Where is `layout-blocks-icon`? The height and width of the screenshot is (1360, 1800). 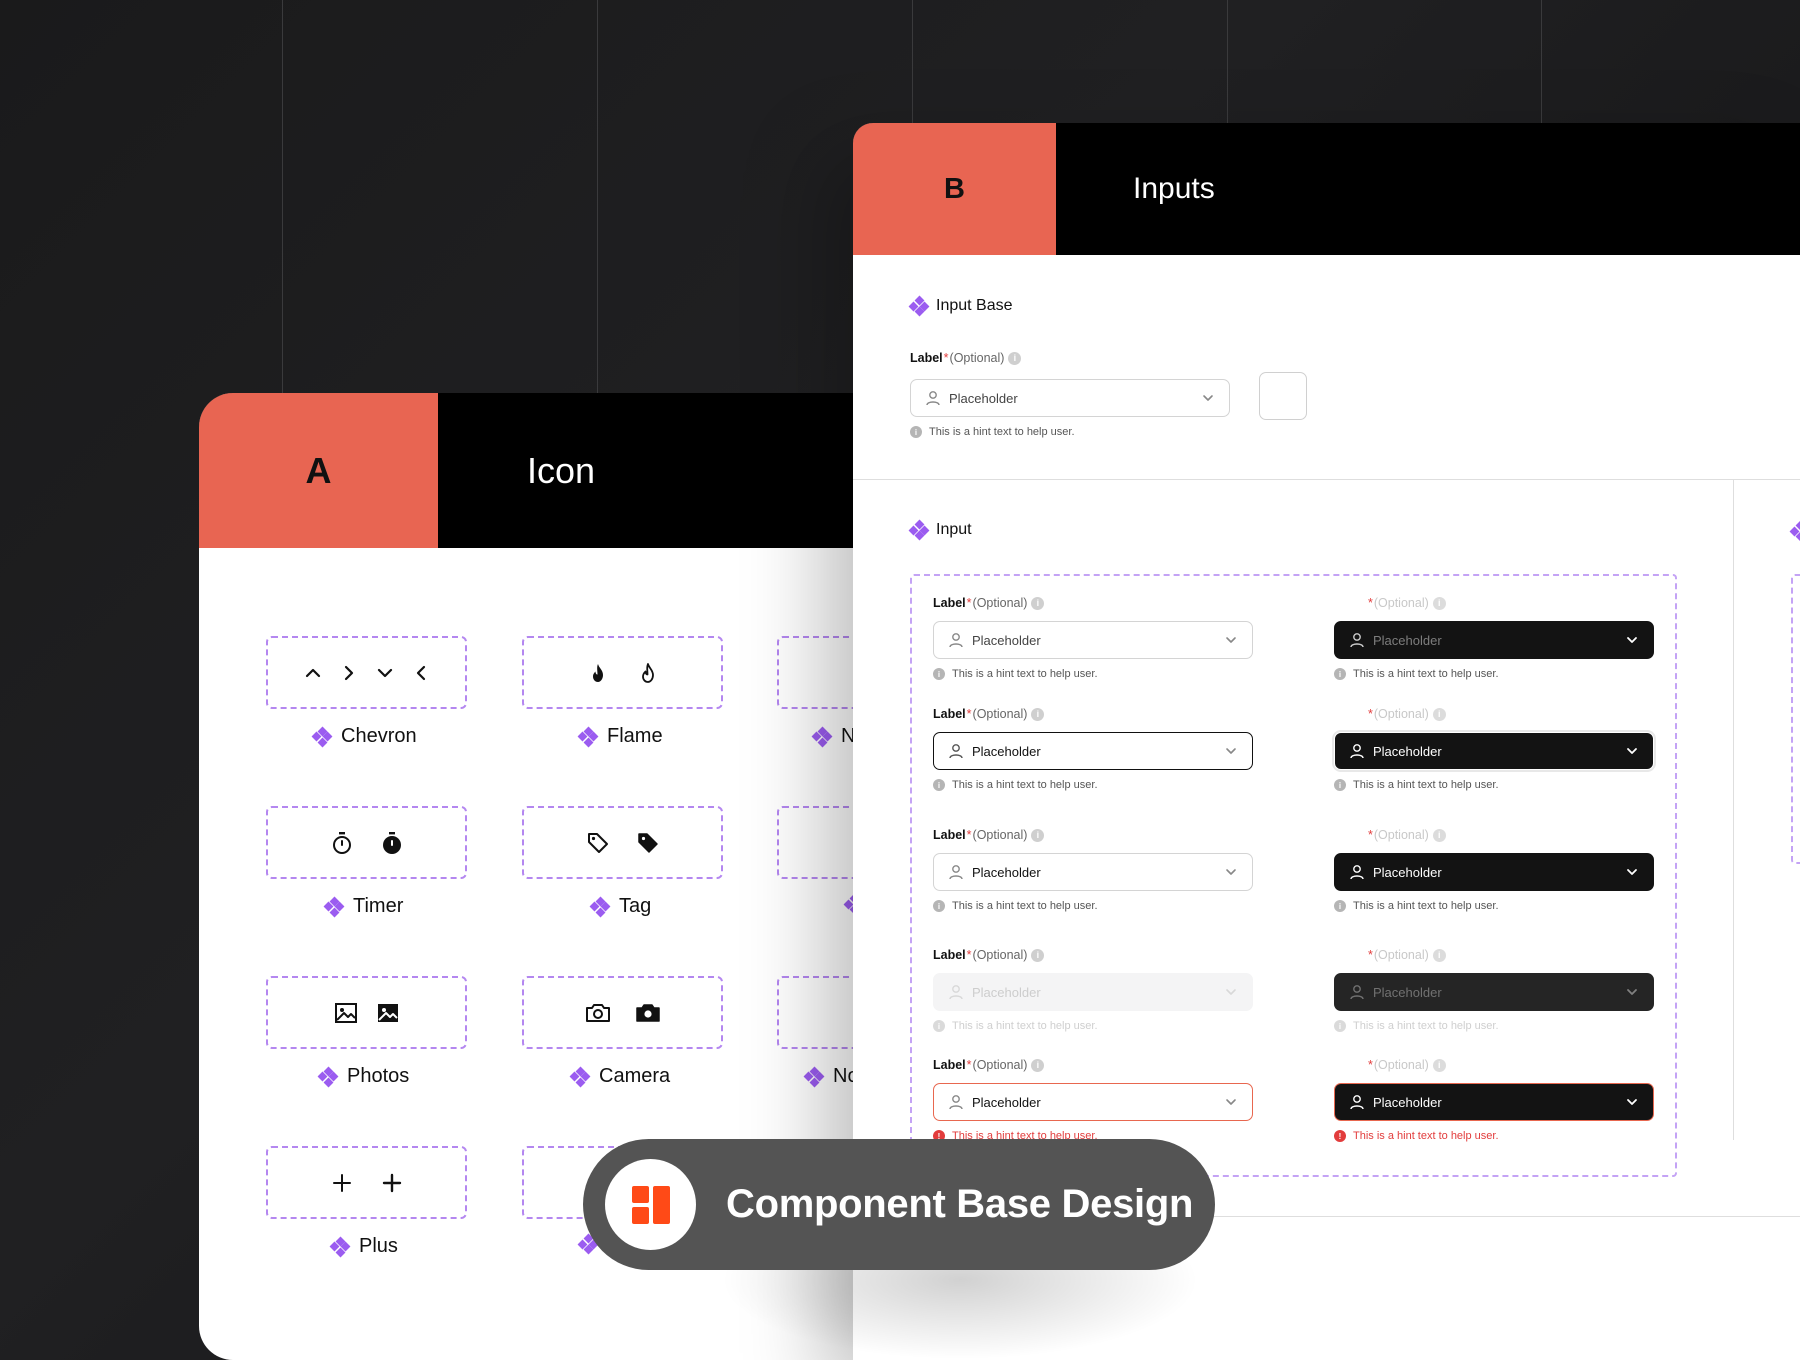 layout-blocks-icon is located at coordinates (650, 1204).